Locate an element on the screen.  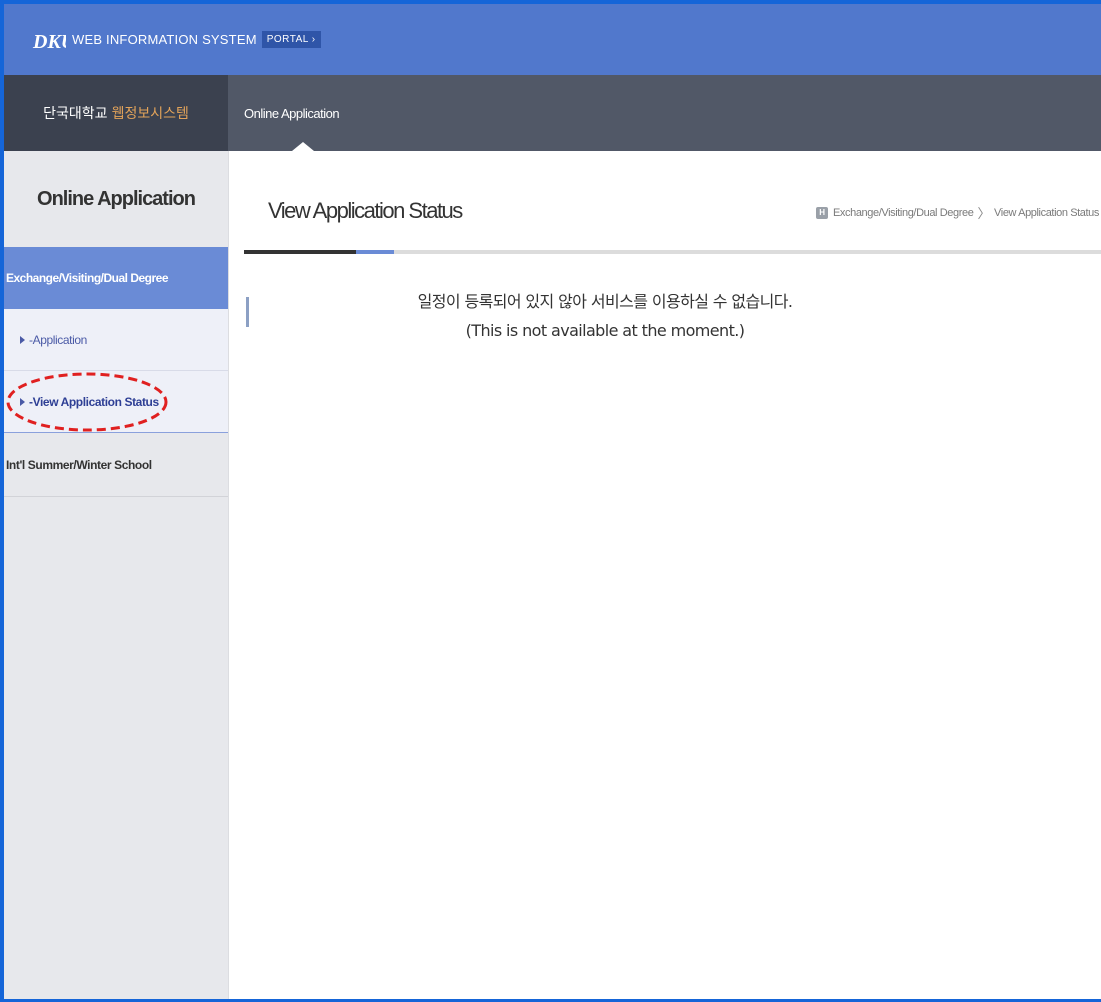
sidebar-item-view-application-status: -View Application Status is located at coordinates (116, 402).